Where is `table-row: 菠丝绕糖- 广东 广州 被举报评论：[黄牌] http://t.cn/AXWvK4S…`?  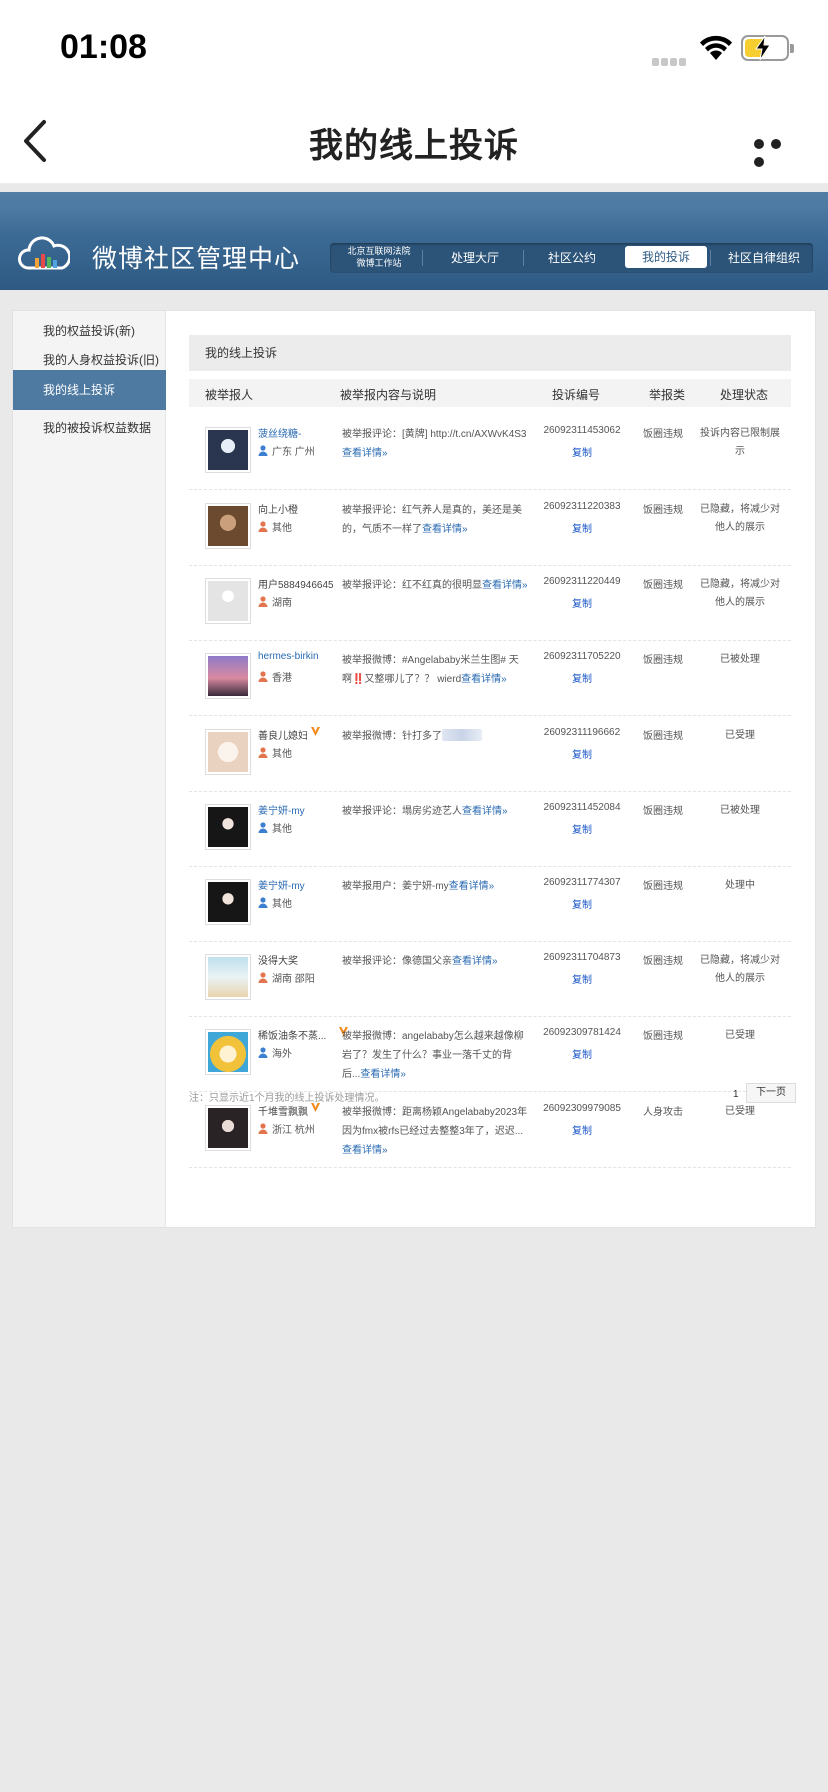
table-row: 菠丝绕糖- 广东 广州 被举报评论：[黄牌] http://t.cn/AXWvK4S… is located at coordinates (490, 452).